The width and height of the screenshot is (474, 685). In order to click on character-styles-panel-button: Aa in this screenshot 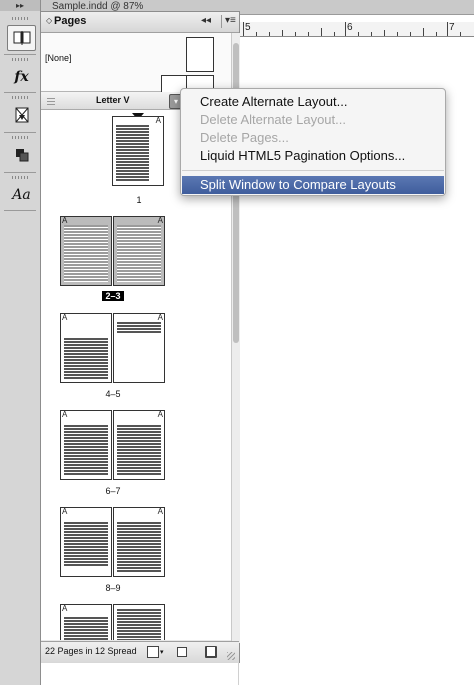, I will do `click(21, 195)`.